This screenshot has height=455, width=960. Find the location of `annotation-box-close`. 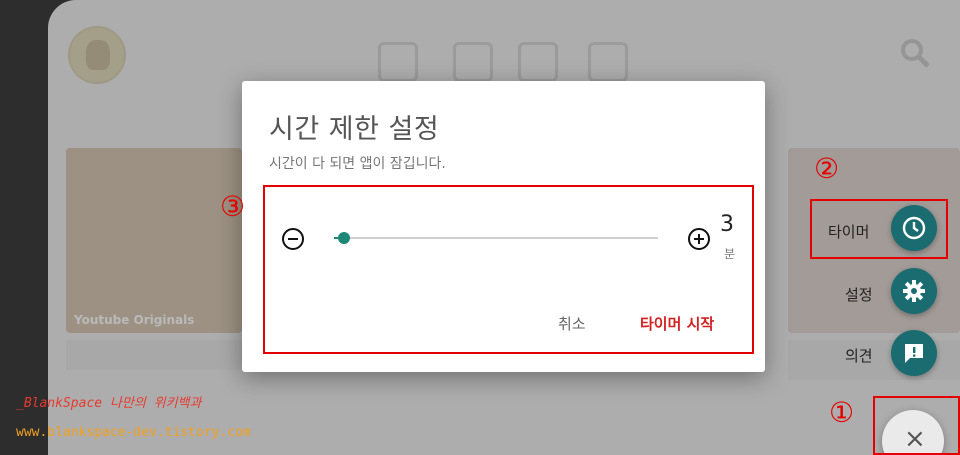

annotation-box-close is located at coordinates (916, 425).